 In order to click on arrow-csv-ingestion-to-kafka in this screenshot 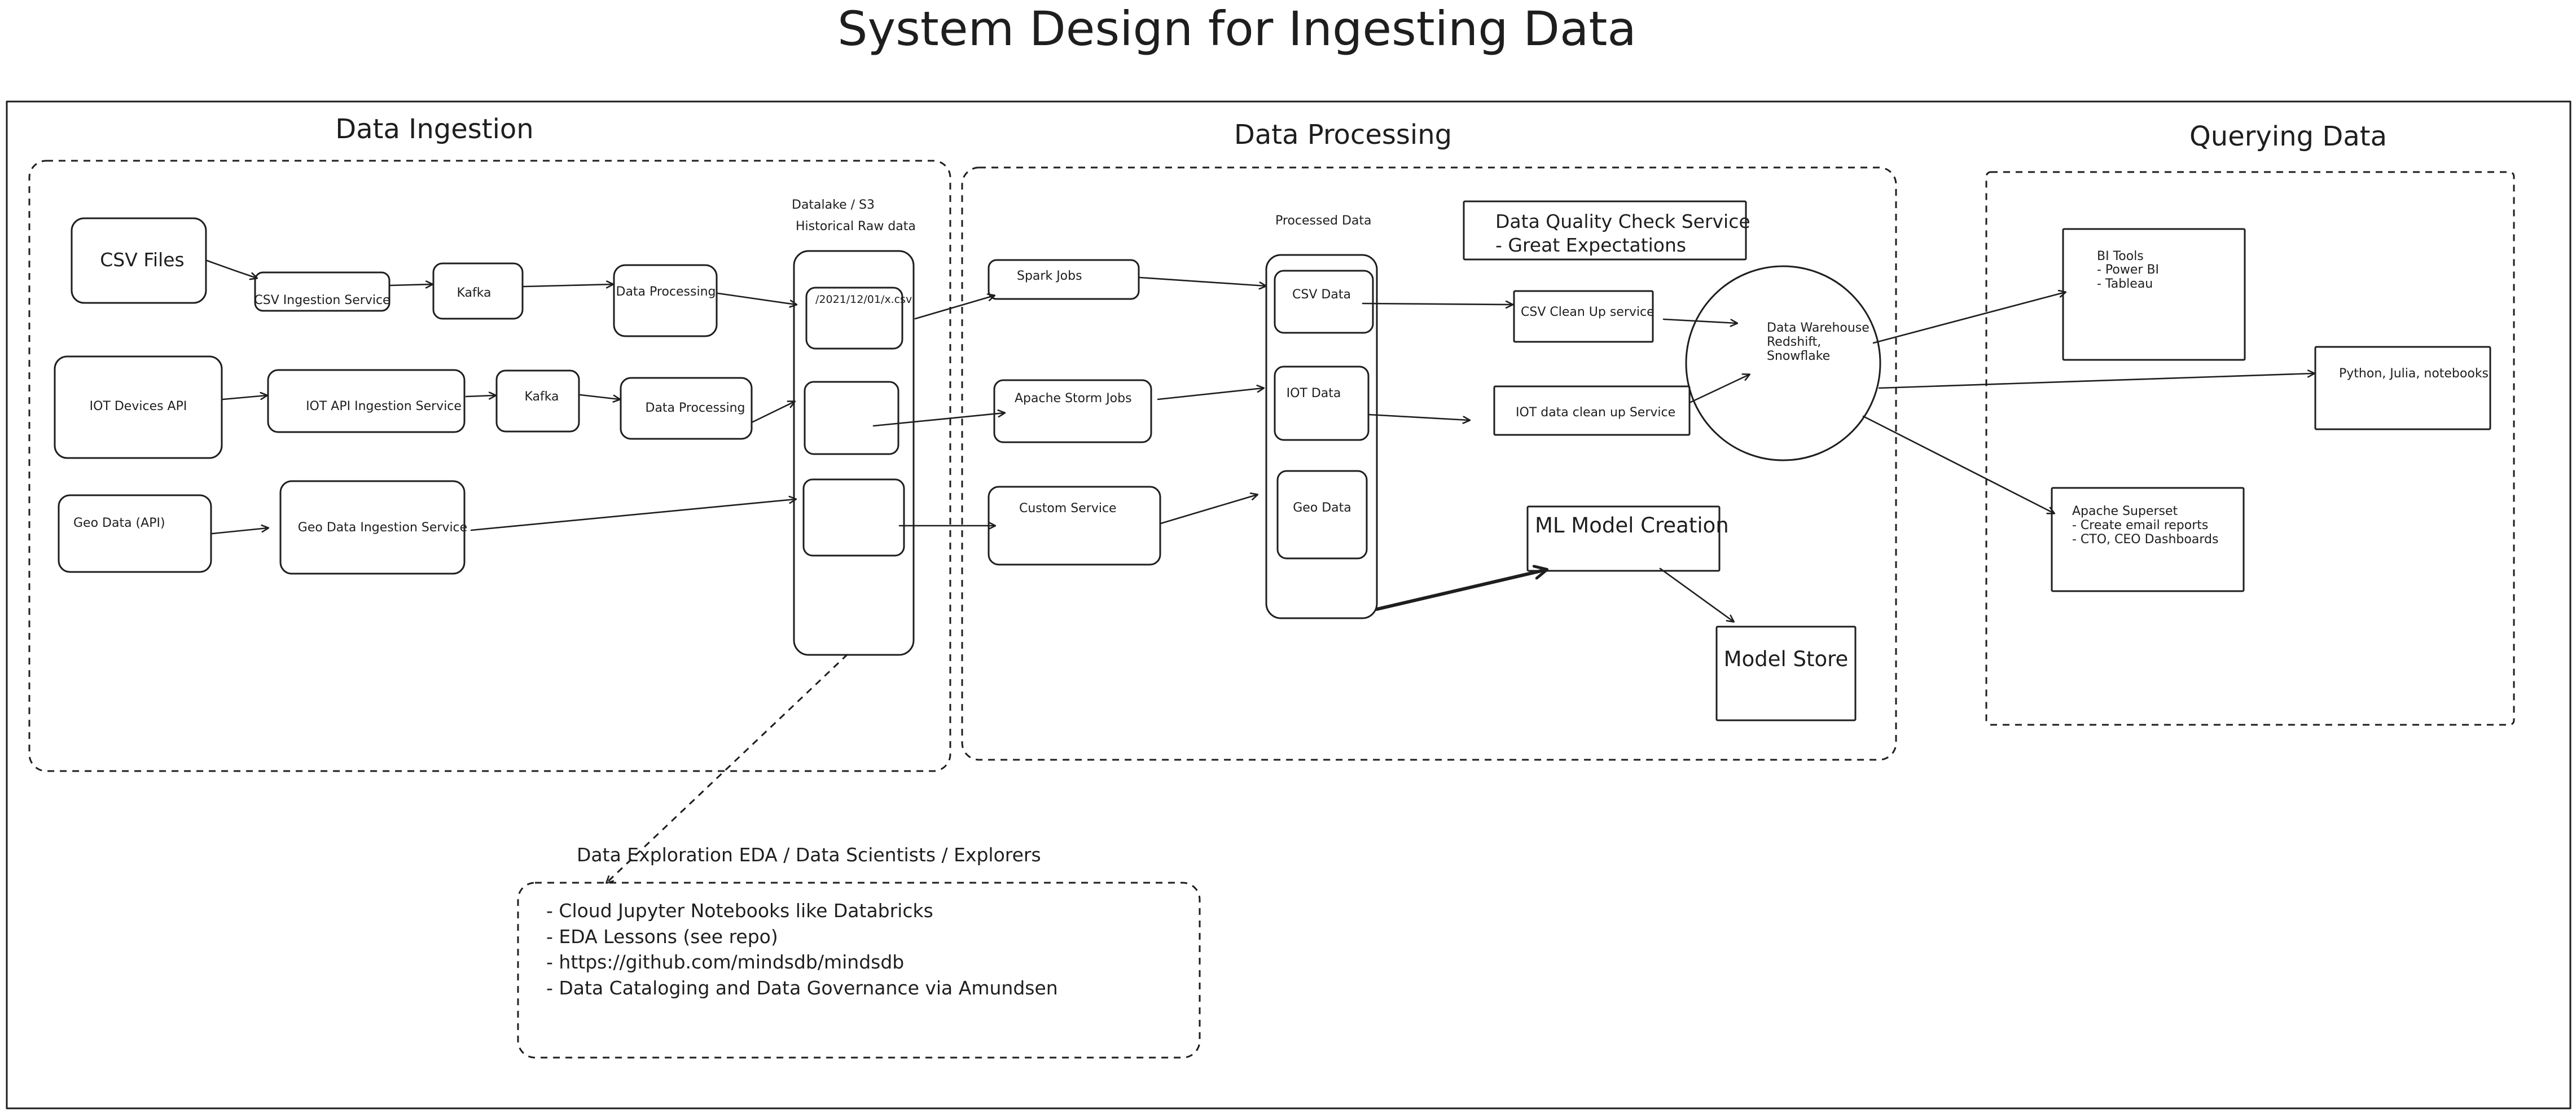, I will do `click(410, 285)`.